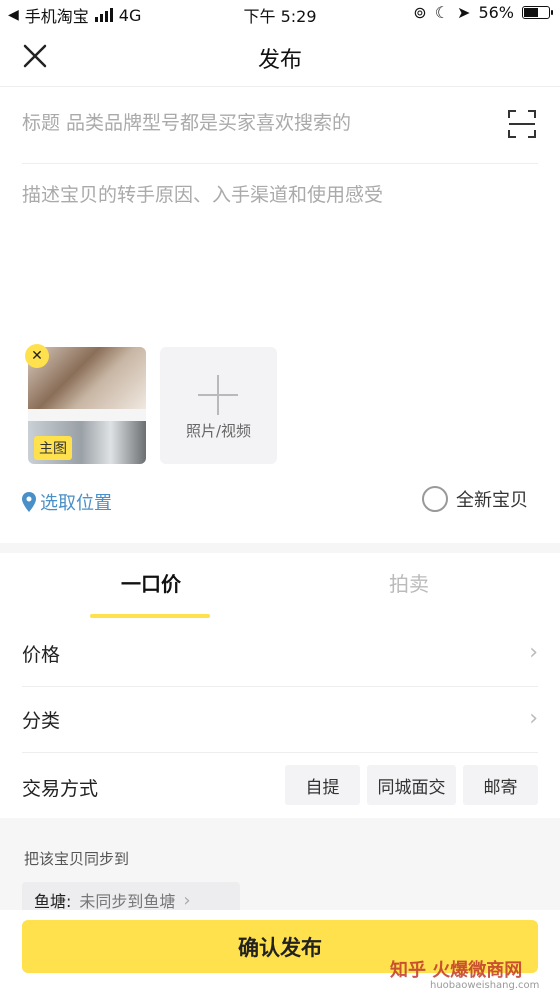 The width and height of the screenshot is (560, 996). Describe the element at coordinates (496, 12) in the screenshot. I see `battery-percent: 56%` at that location.